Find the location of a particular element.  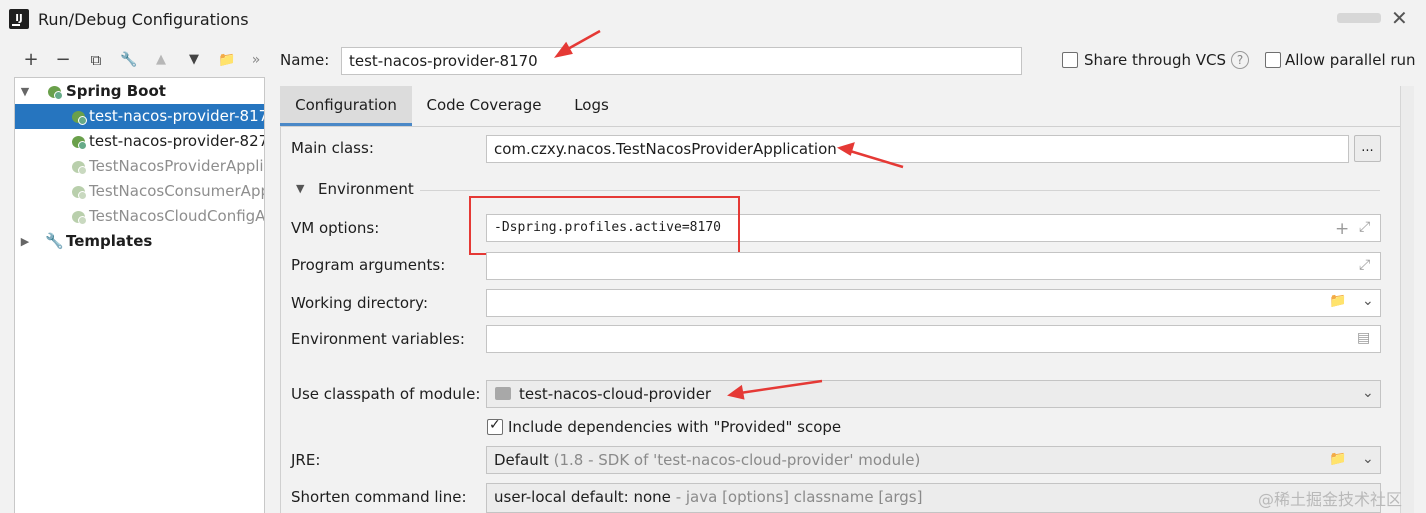

annotation-arrow-main-class is located at coordinates (876, 159).